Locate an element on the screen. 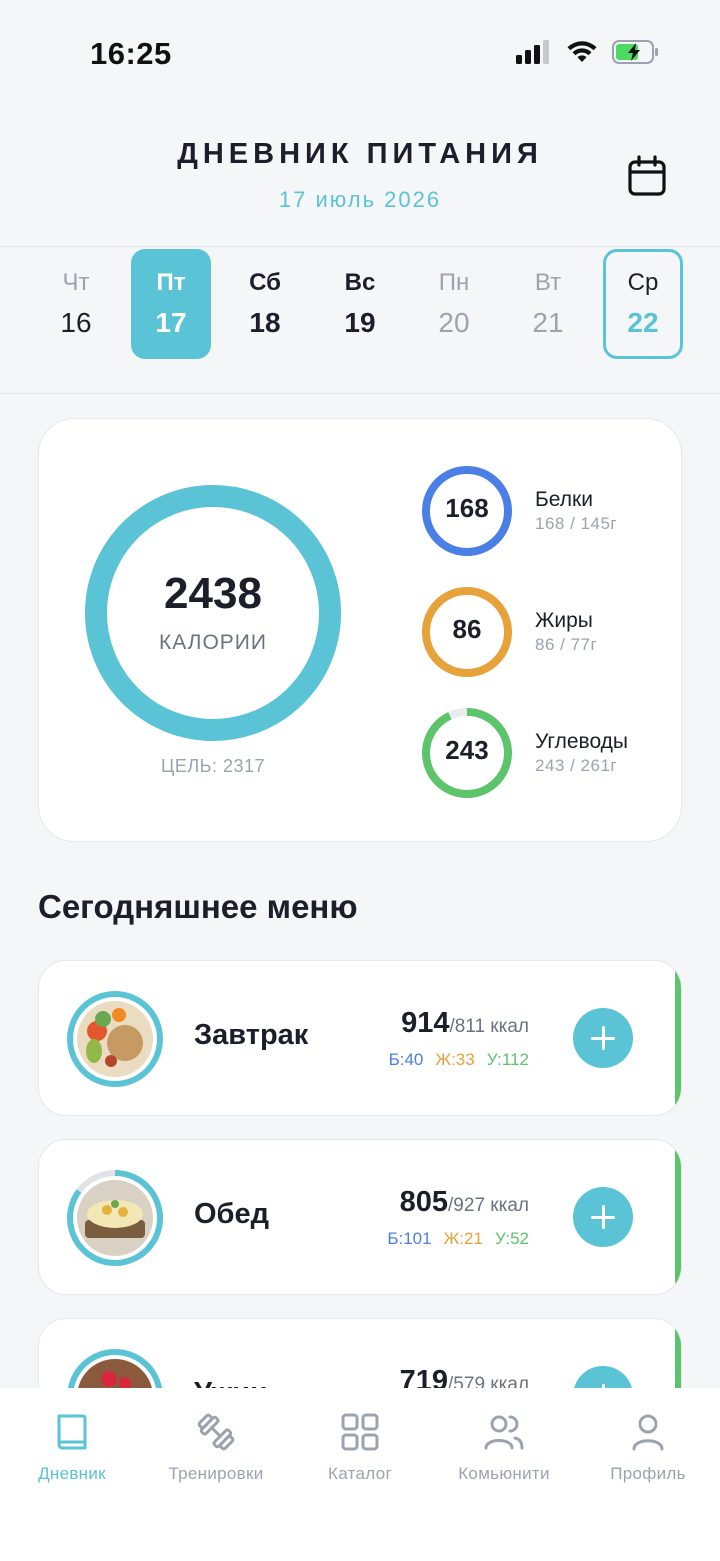  meal-kcal-value: 914 is located at coordinates (425, 1023).